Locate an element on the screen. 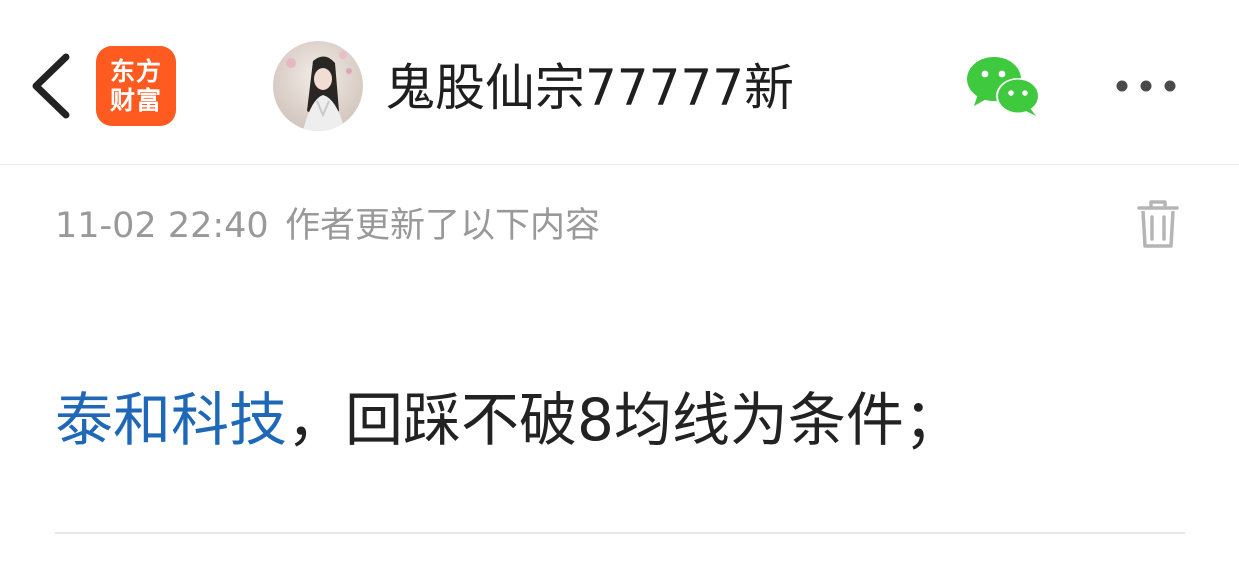 This screenshot has height=583, width=1239. wechat-share-button is located at coordinates (1004, 86).